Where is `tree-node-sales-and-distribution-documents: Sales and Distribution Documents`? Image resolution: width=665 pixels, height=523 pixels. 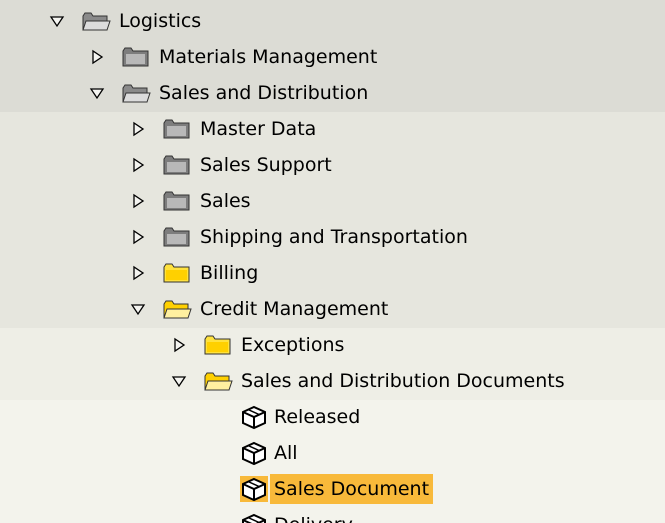
tree-node-sales-and-distribution-documents: Sales and Distribution Documents is located at coordinates (332, 381).